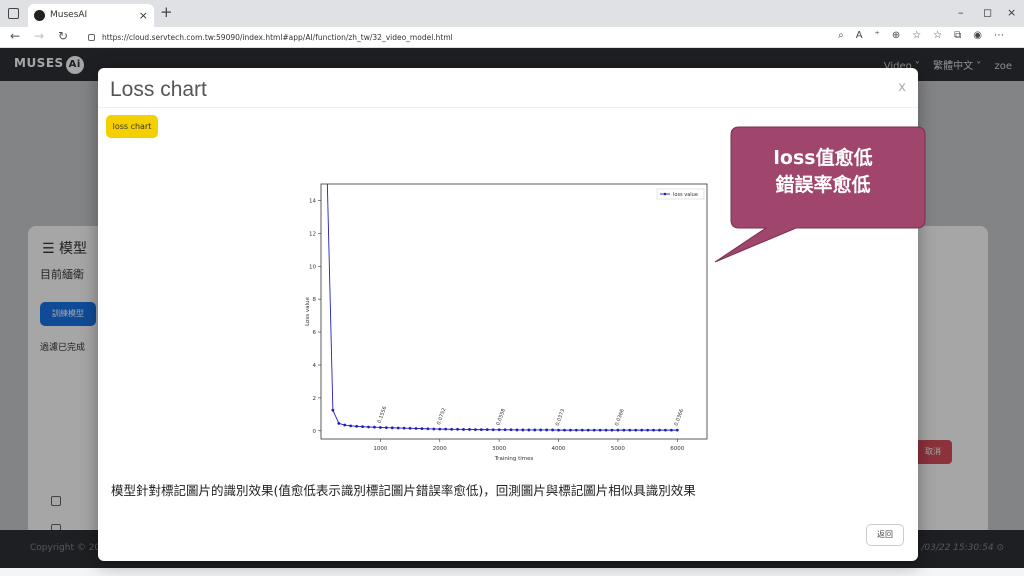  I want to click on back-button: 返回, so click(885, 535).